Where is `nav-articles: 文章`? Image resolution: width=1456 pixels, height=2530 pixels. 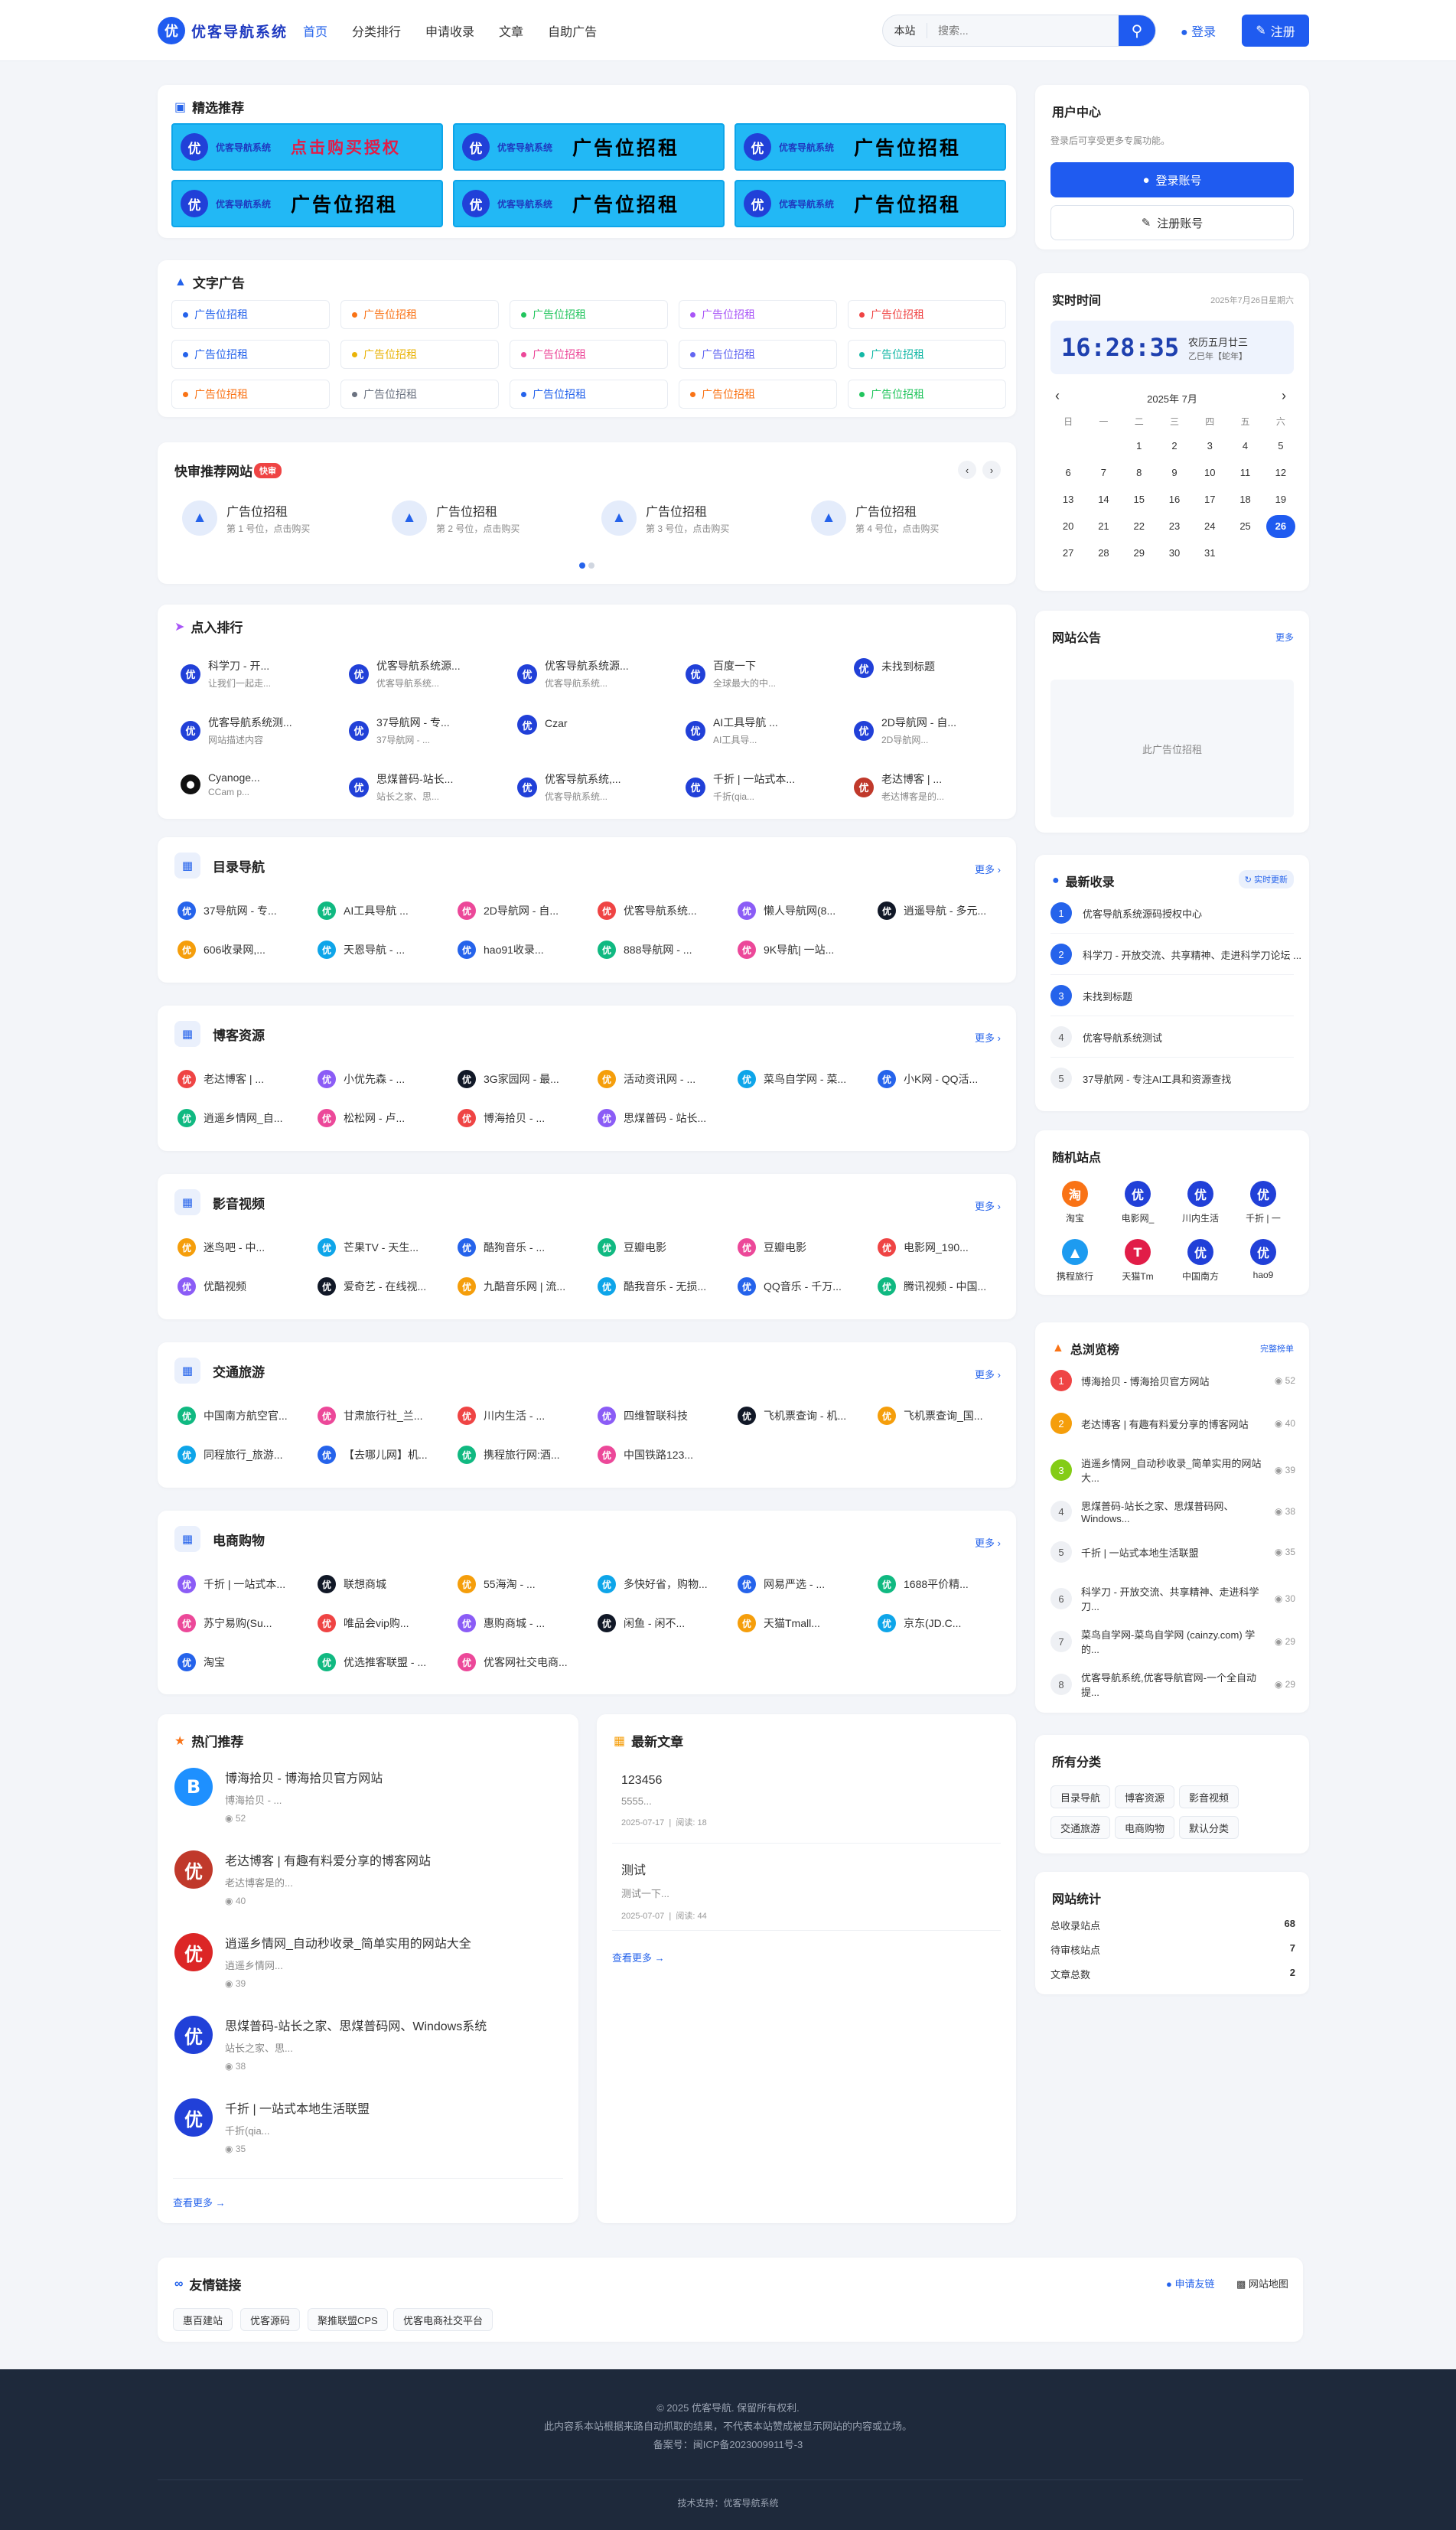
nav-articles: 文章 is located at coordinates (511, 30).